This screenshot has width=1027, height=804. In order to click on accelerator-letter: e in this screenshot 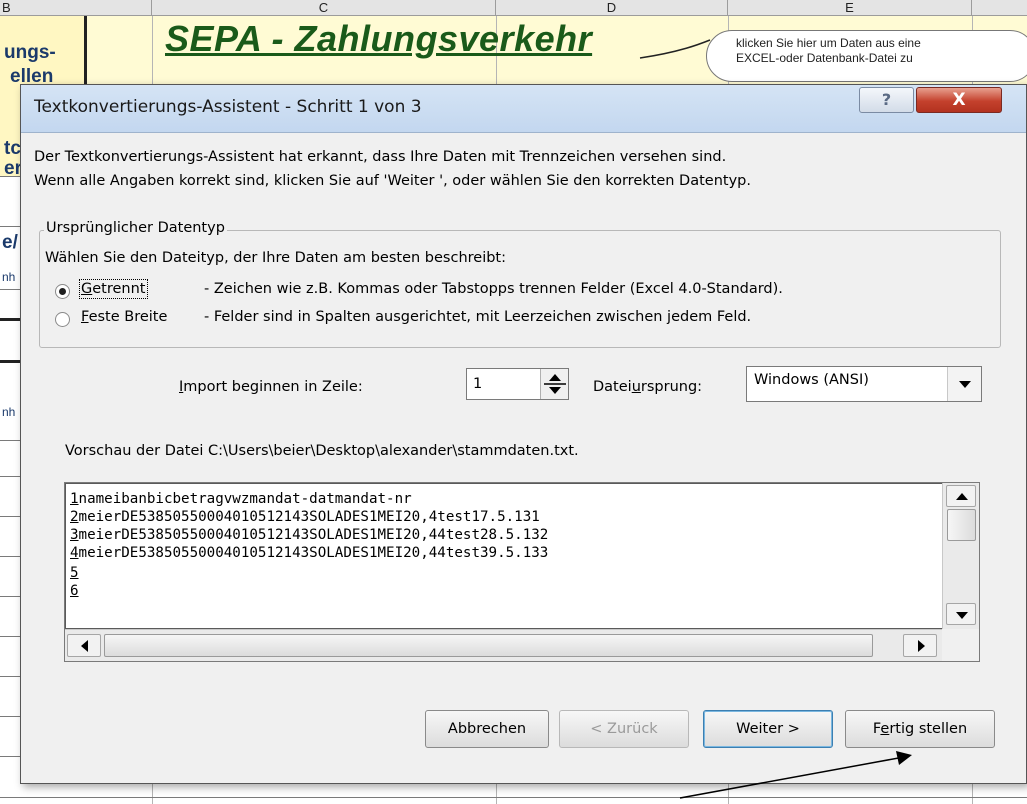, I will do `click(885, 729)`.